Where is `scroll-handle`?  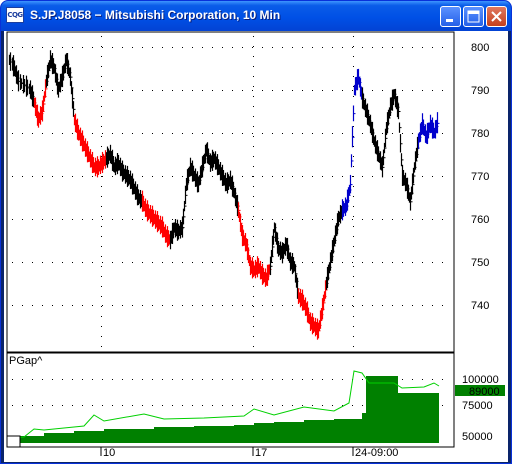 scroll-handle is located at coordinates (13, 441).